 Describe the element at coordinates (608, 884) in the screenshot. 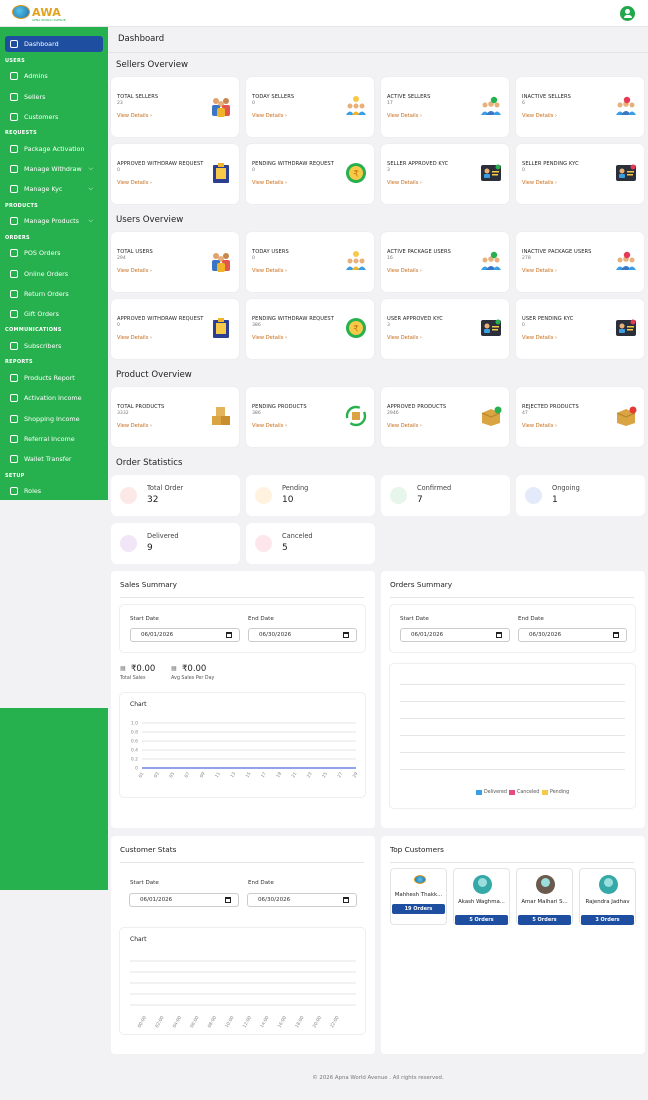

I see `customer-avatar` at that location.